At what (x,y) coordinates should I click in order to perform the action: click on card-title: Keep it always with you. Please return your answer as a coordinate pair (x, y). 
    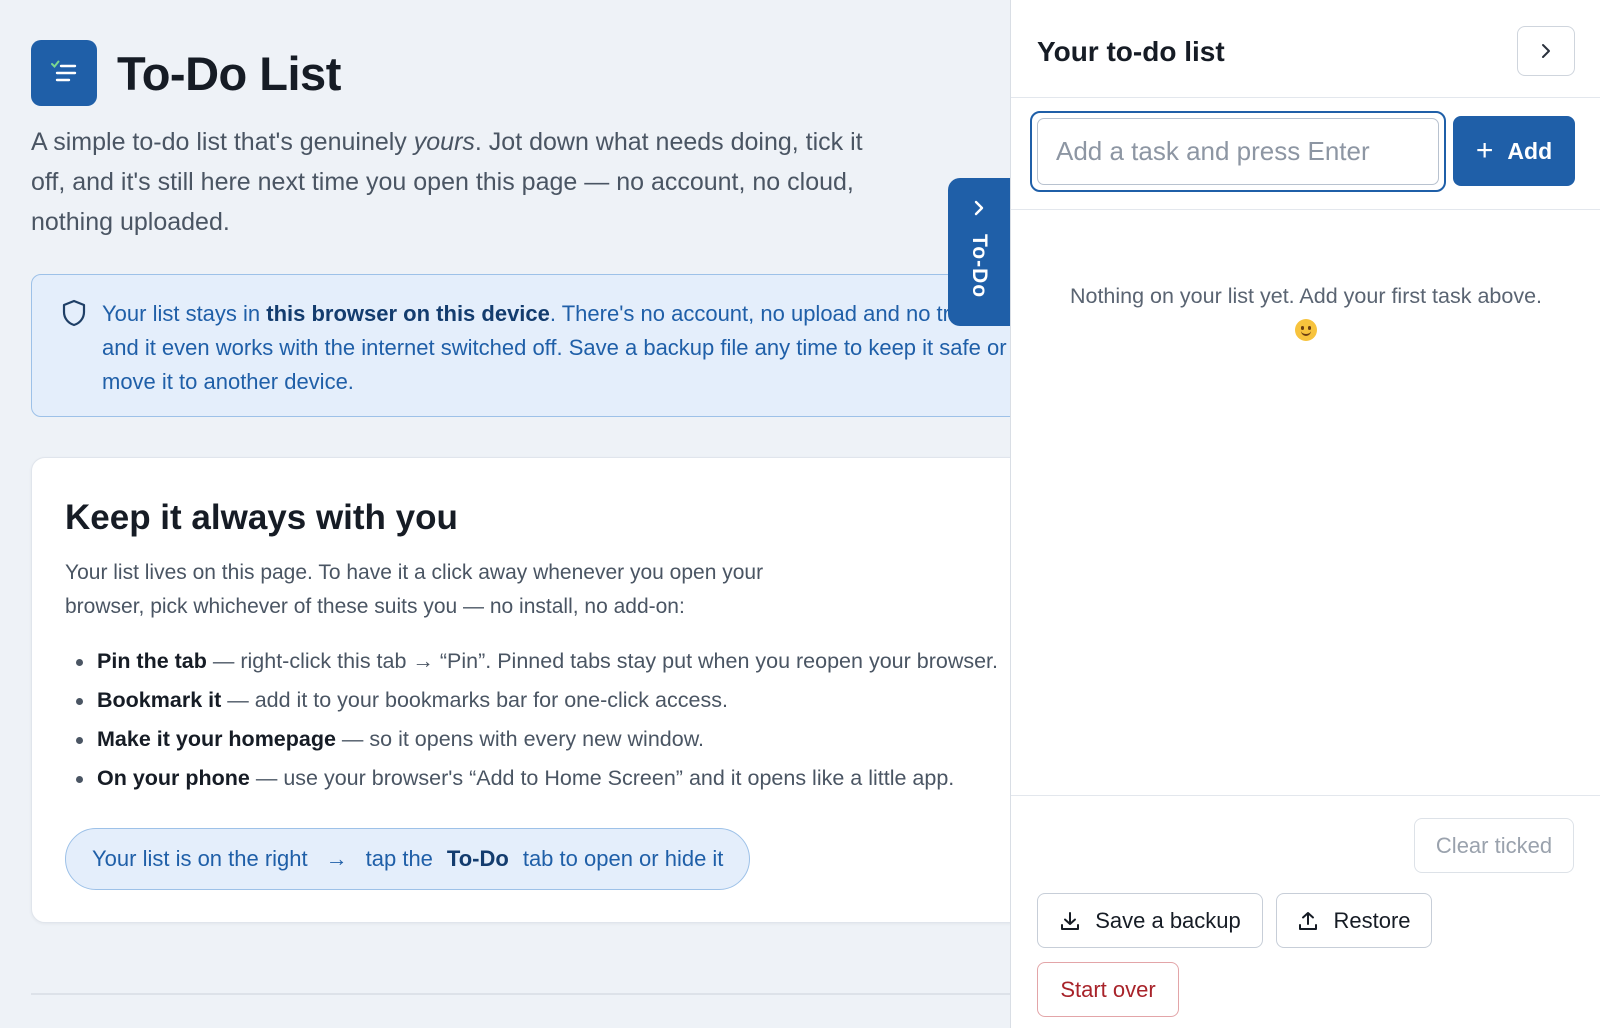
    Looking at the image, I should click on (261, 517).